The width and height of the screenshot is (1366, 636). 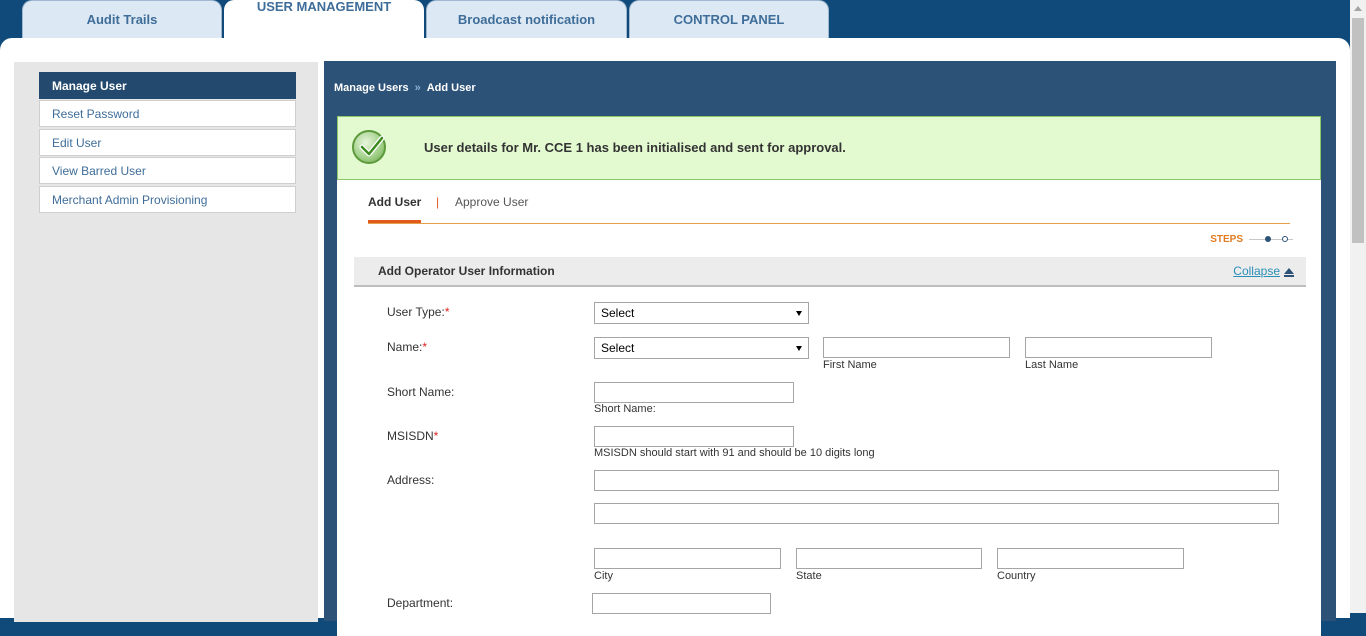 I want to click on user-type-select-value: Select, so click(x=618, y=313).